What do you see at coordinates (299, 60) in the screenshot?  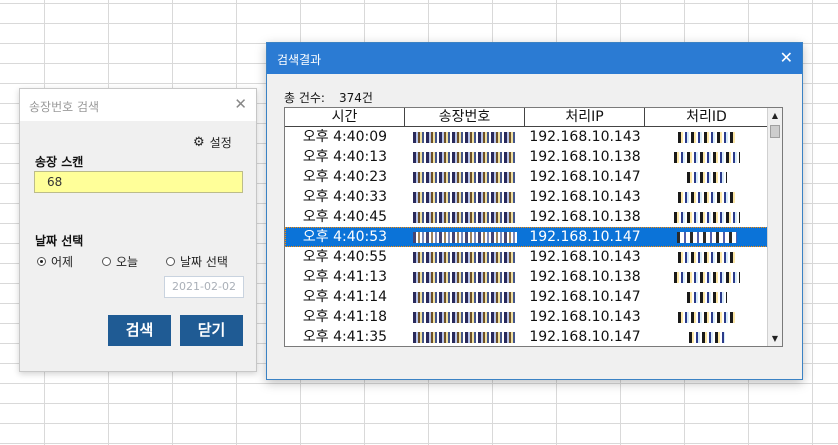 I see `results-dialog-title: 검색결과` at bounding box center [299, 60].